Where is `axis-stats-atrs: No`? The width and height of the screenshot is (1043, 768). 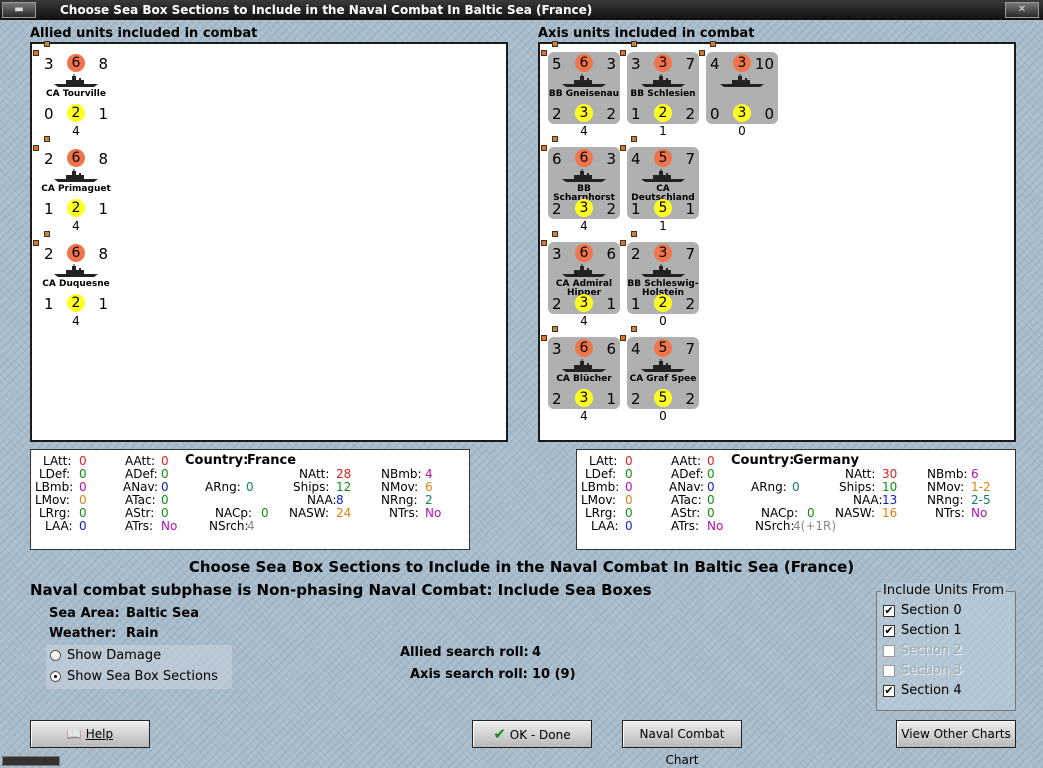
axis-stats-atrs: No is located at coordinates (715, 526).